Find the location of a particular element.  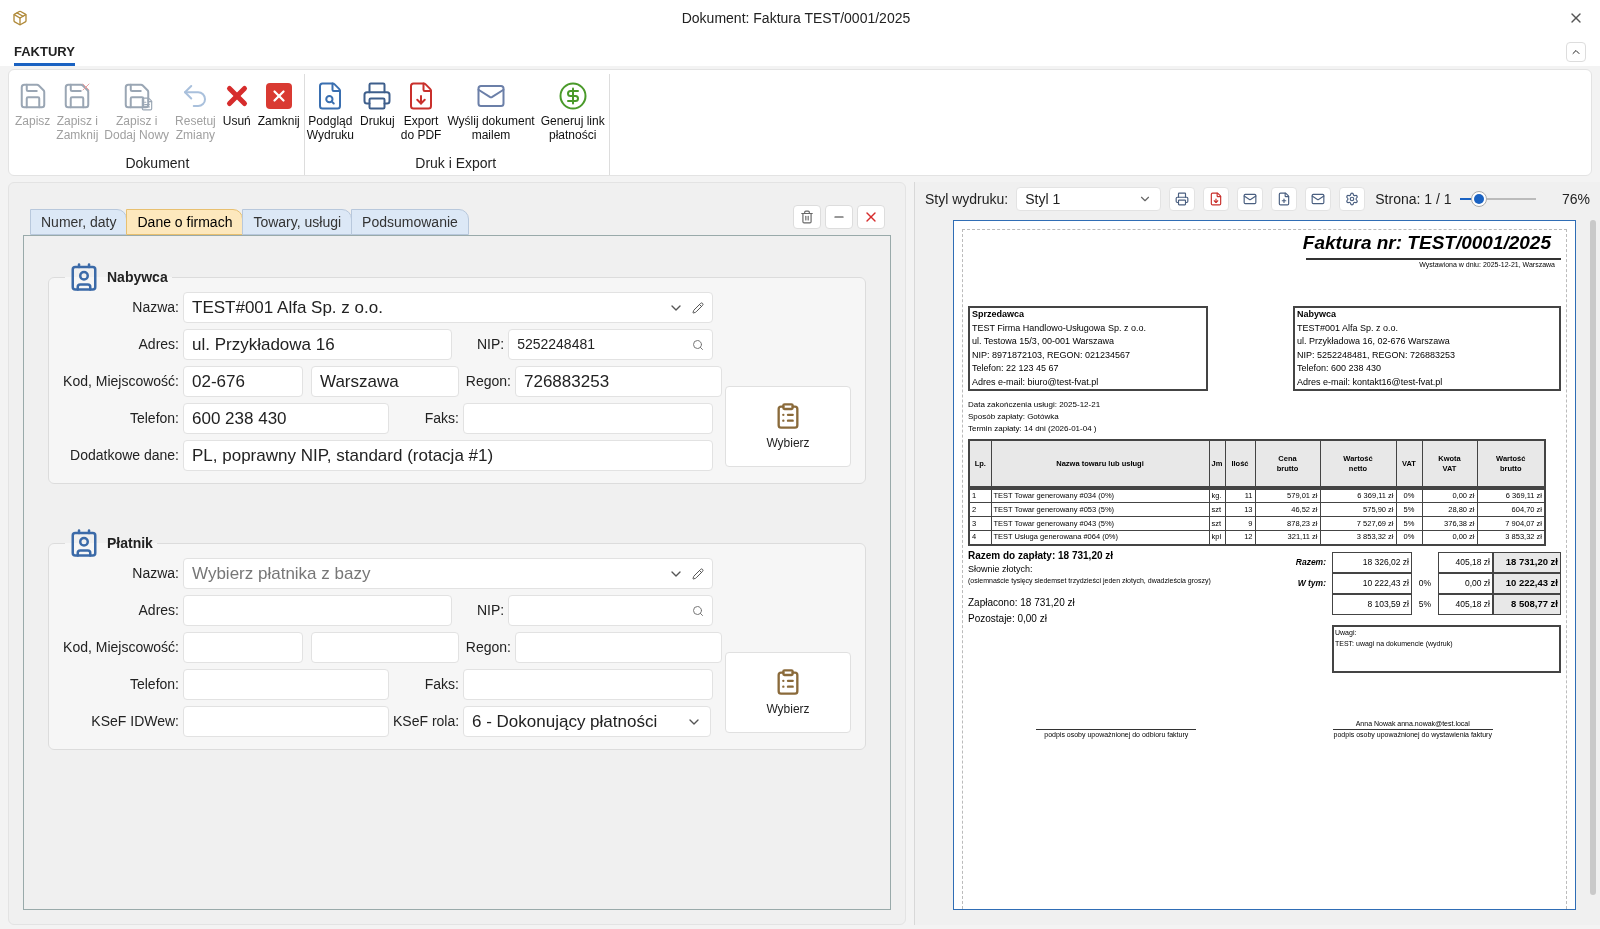

payment-info: Termin zapłaty: 14 dni (2026-01-04 ) is located at coordinates (1033, 429).